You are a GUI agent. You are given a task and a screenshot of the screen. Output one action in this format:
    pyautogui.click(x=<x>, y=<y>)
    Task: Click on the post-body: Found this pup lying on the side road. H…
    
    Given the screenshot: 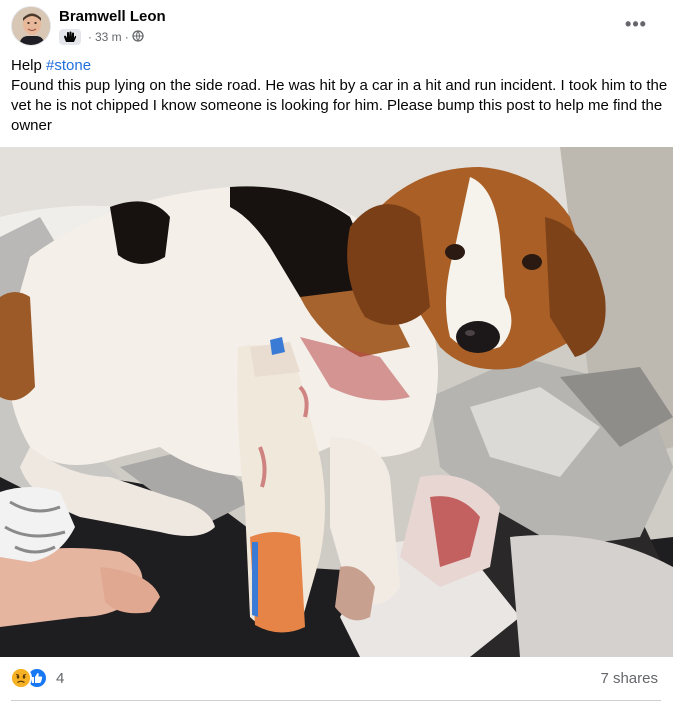 What is the action you would take?
    pyautogui.click(x=339, y=105)
    